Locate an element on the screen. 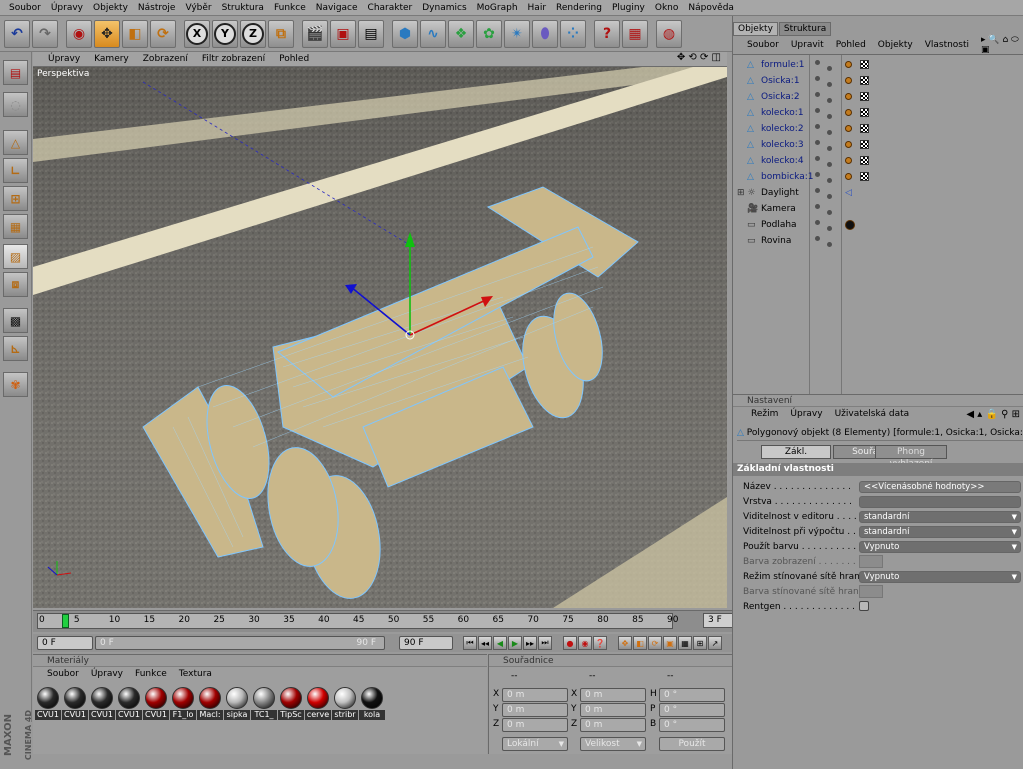 Image resolution: width=1023 pixels, height=769 pixels. pos-z-field: 0 m is located at coordinates (535, 725).